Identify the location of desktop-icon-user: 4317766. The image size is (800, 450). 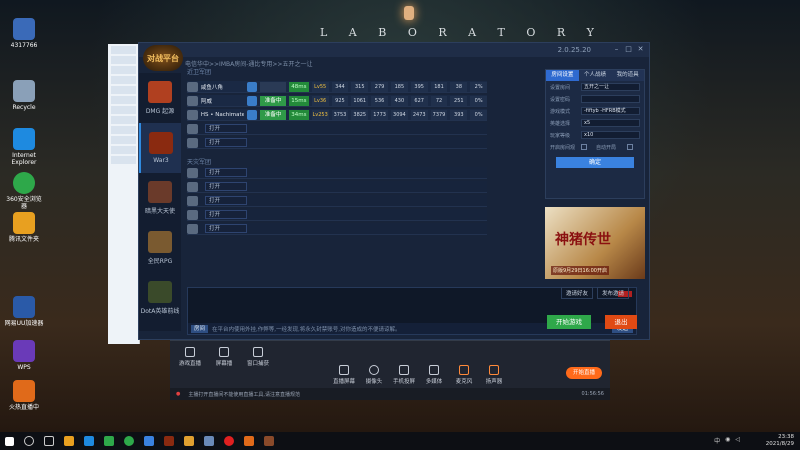
(24, 33).